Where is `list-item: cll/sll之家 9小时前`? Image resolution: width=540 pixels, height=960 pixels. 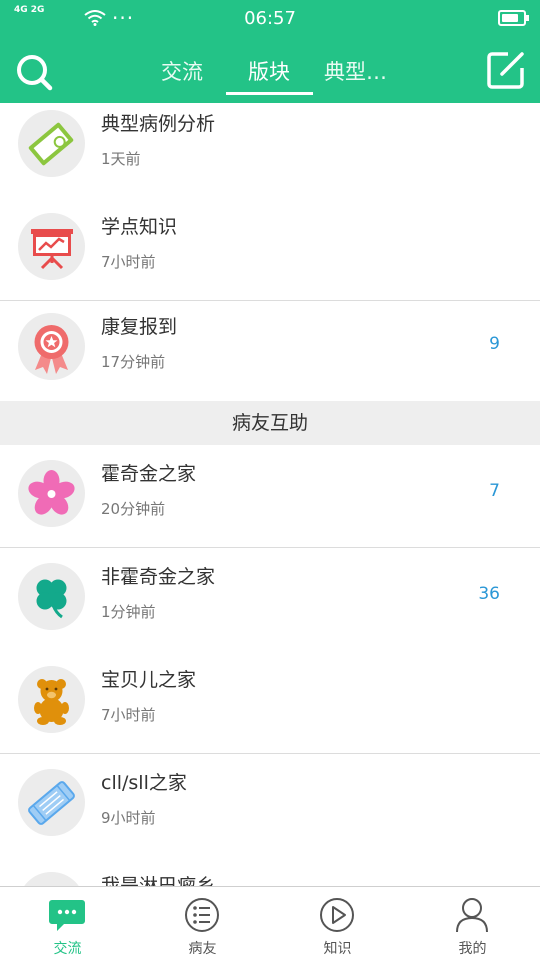 list-item: cll/sll之家 9小时前 is located at coordinates (270, 805).